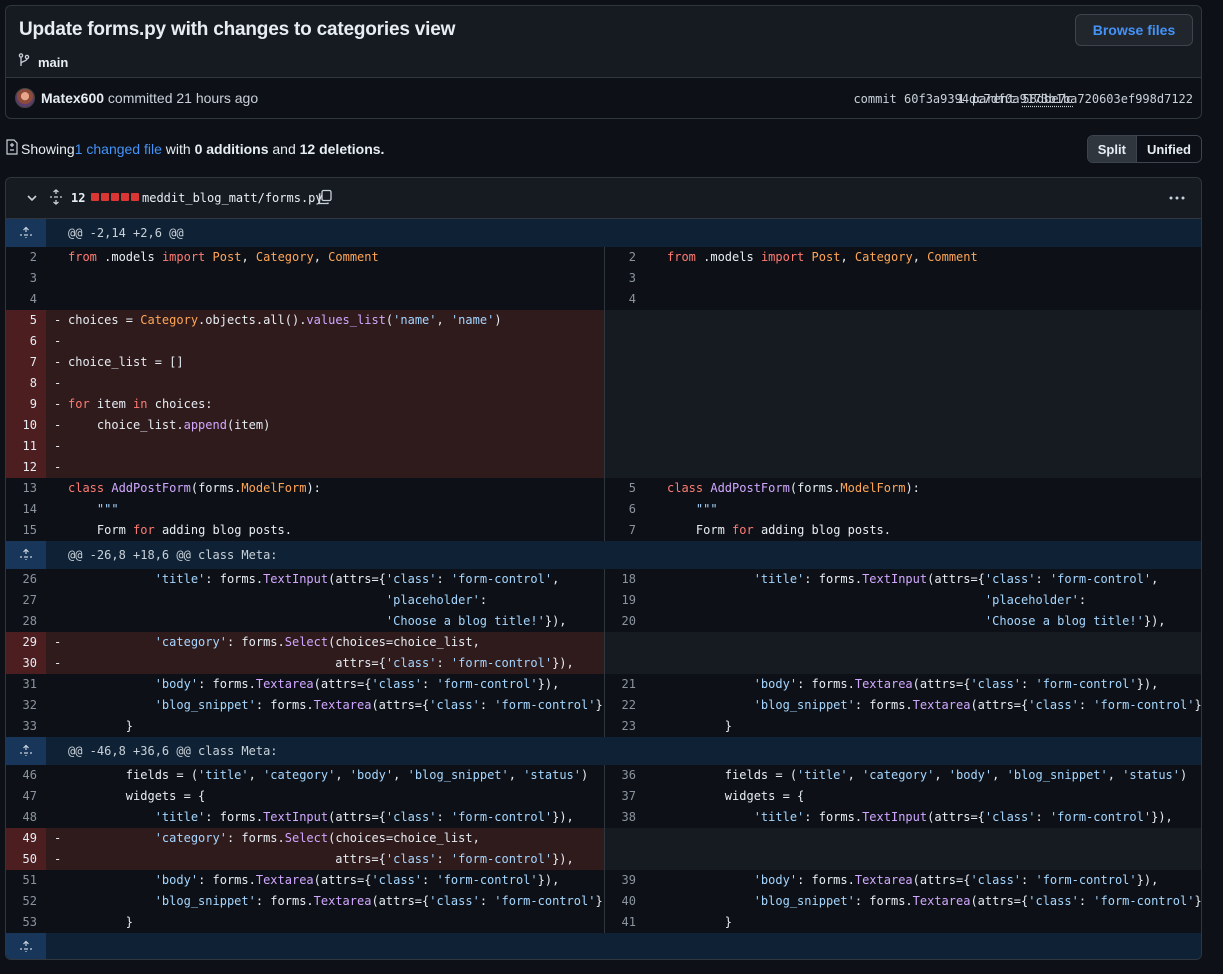 This screenshot has height=974, width=1223. What do you see at coordinates (26, 600) in the screenshot?
I see `line-number: 27` at bounding box center [26, 600].